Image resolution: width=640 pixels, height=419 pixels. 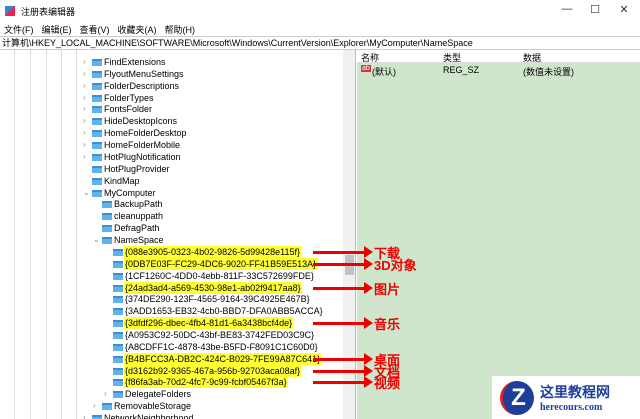 I want to click on tree-item-label: NetworkNeighborhood, so click(x=149, y=416).